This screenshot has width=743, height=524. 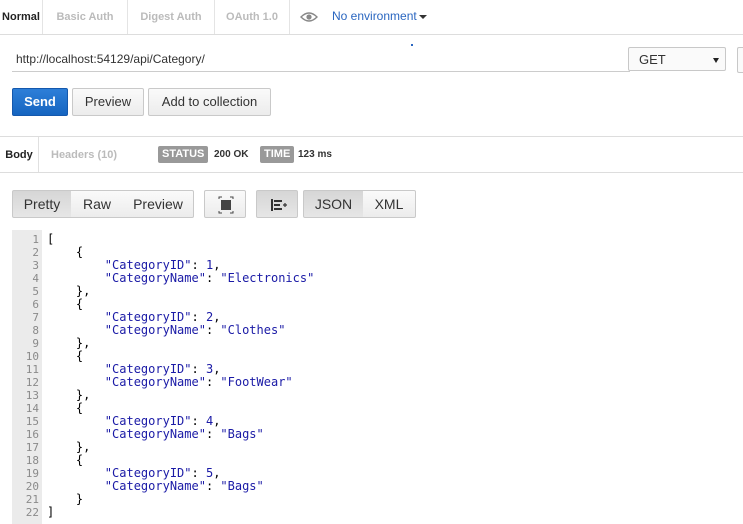 I want to click on tab-normal: Normal, so click(x=21, y=17).